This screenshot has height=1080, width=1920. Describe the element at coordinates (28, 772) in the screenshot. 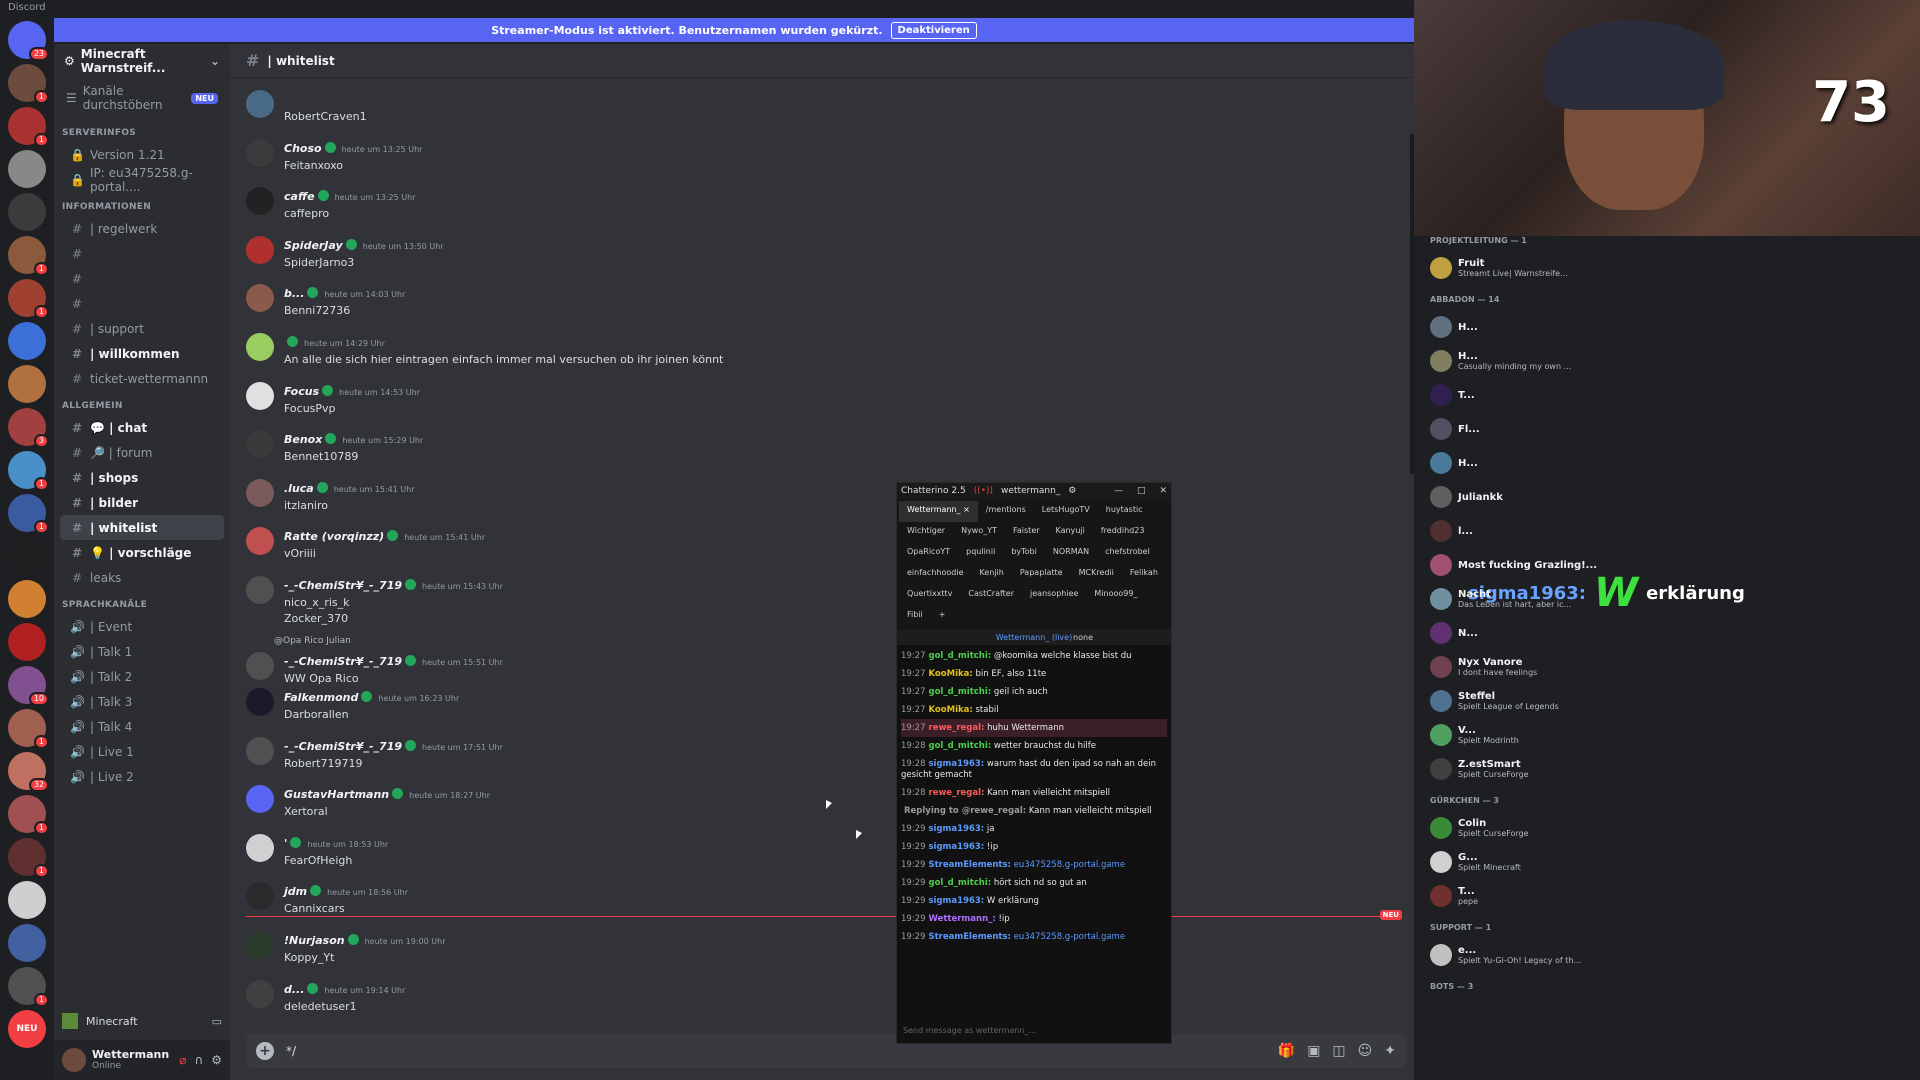

I see `server-icon: 32` at that location.